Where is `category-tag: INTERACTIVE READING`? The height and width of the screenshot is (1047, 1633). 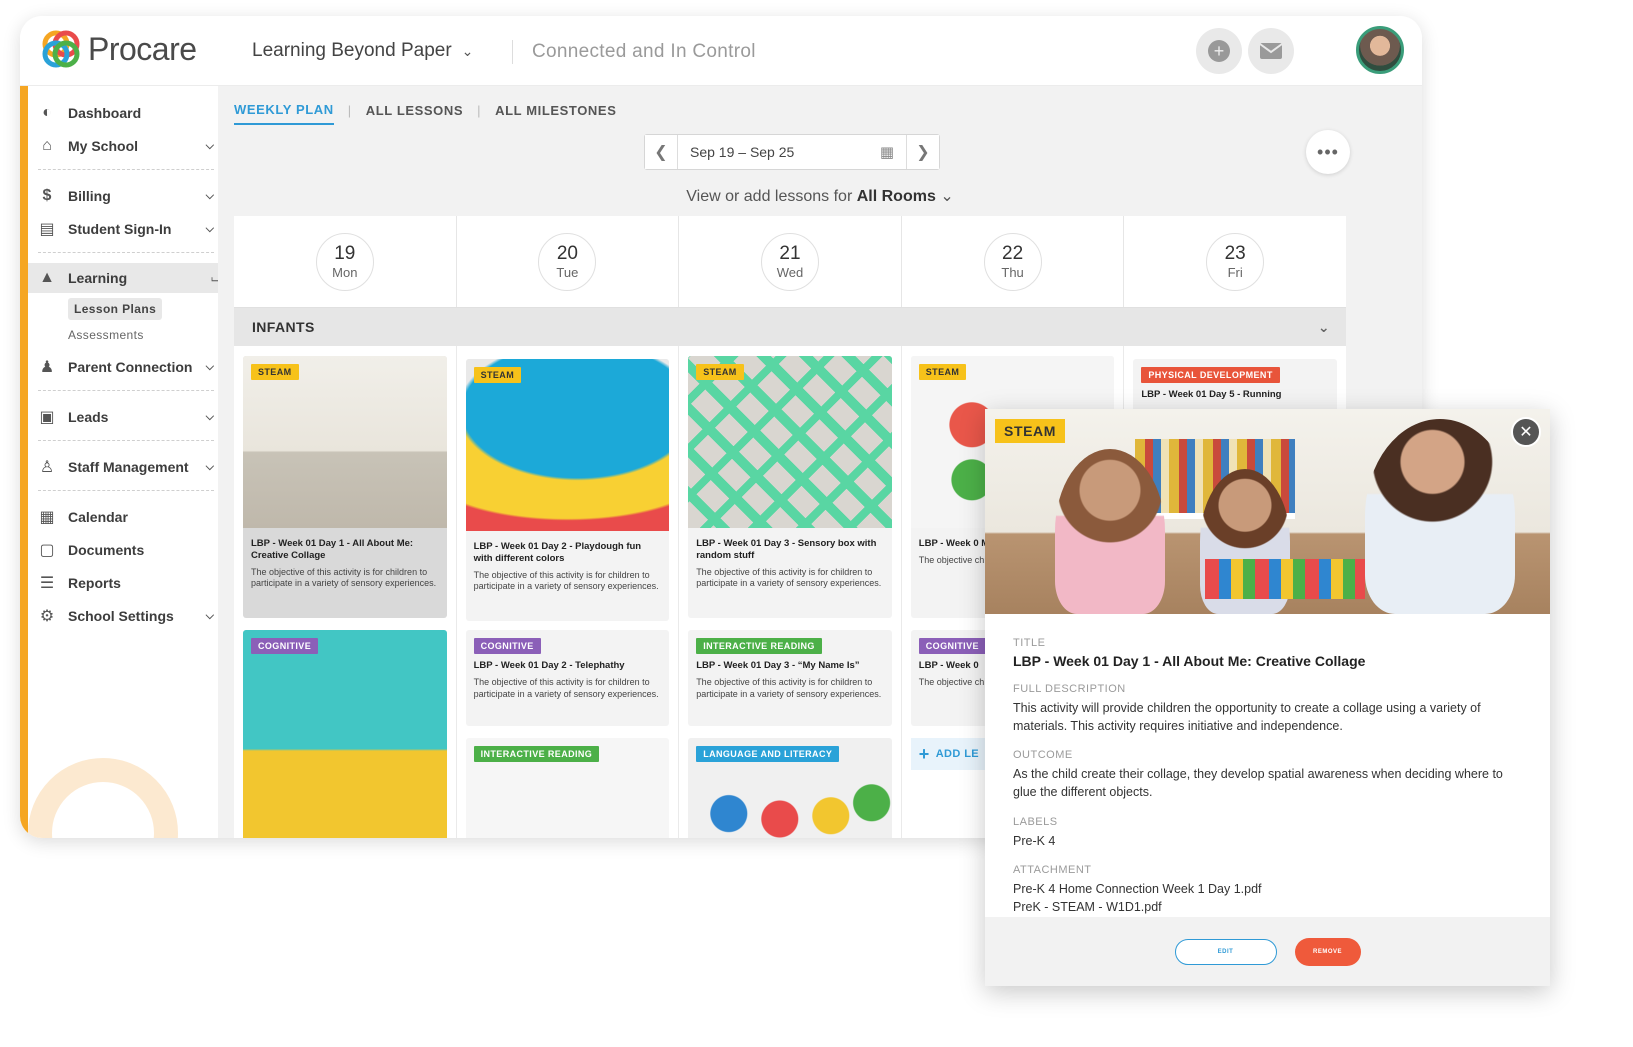
category-tag: INTERACTIVE READING is located at coordinates (759, 646).